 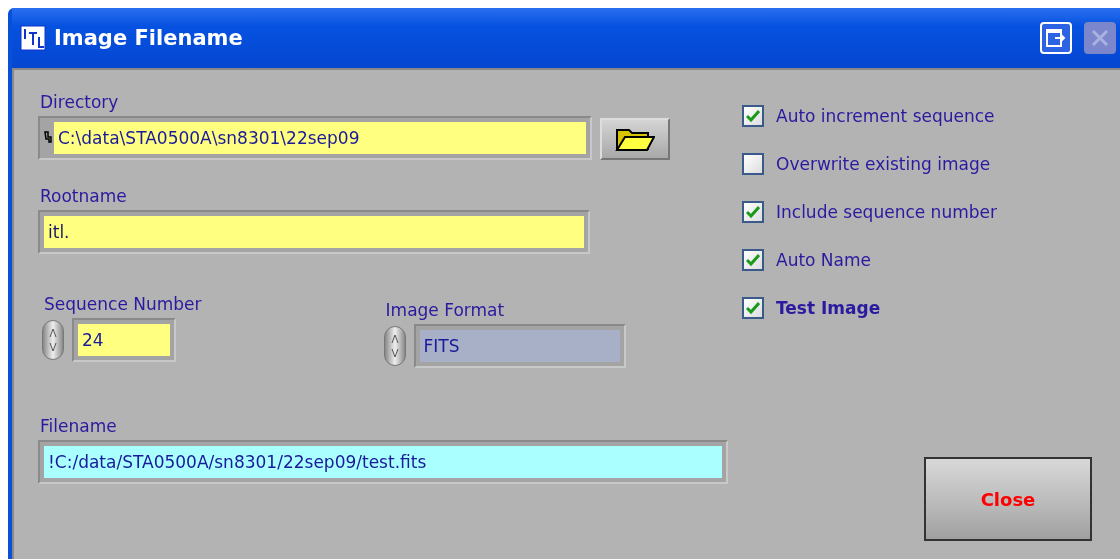 I want to click on field-label: Image Format, so click(x=445, y=310).